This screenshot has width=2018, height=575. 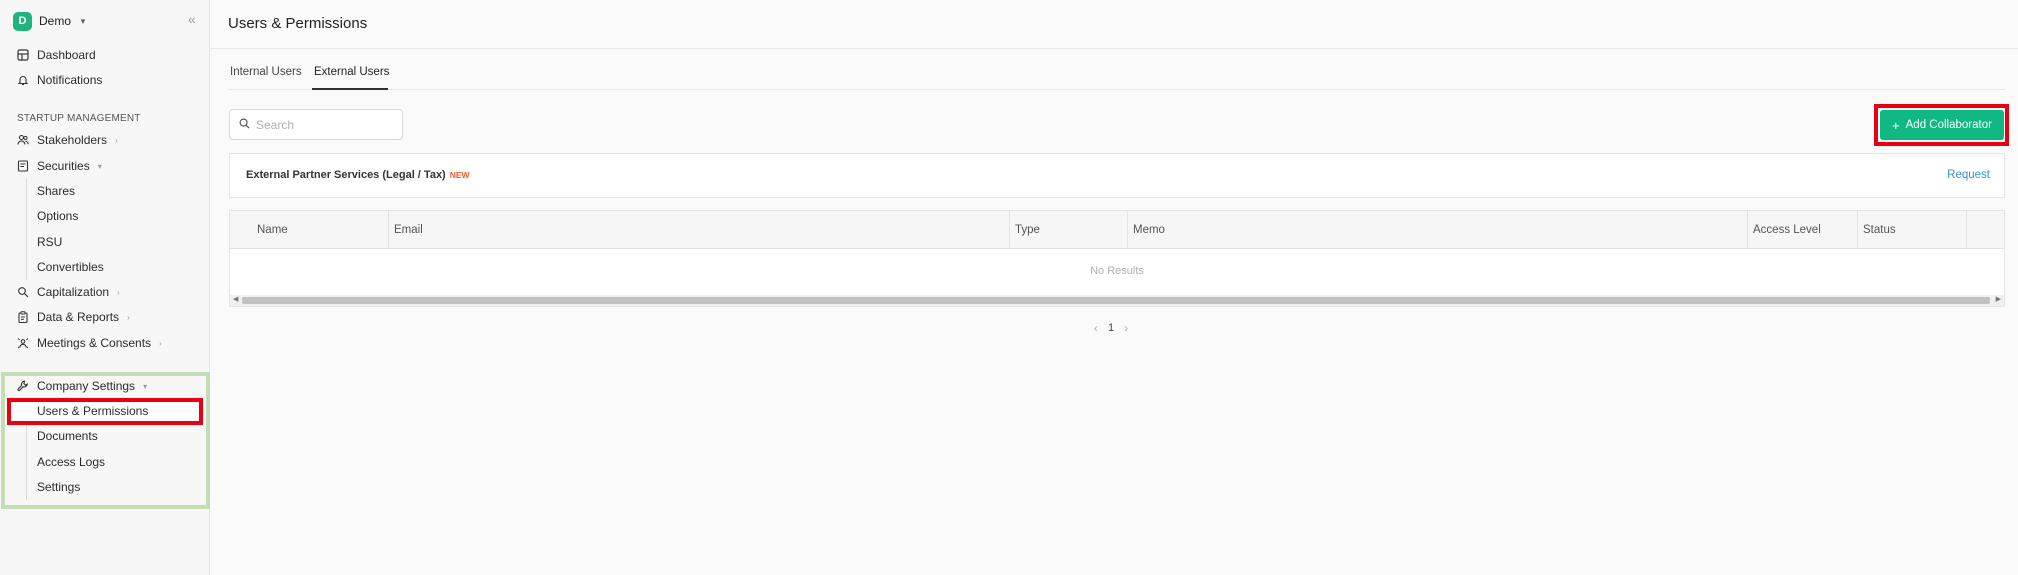 What do you see at coordinates (23, 386) in the screenshot?
I see `wrench-icon` at bounding box center [23, 386].